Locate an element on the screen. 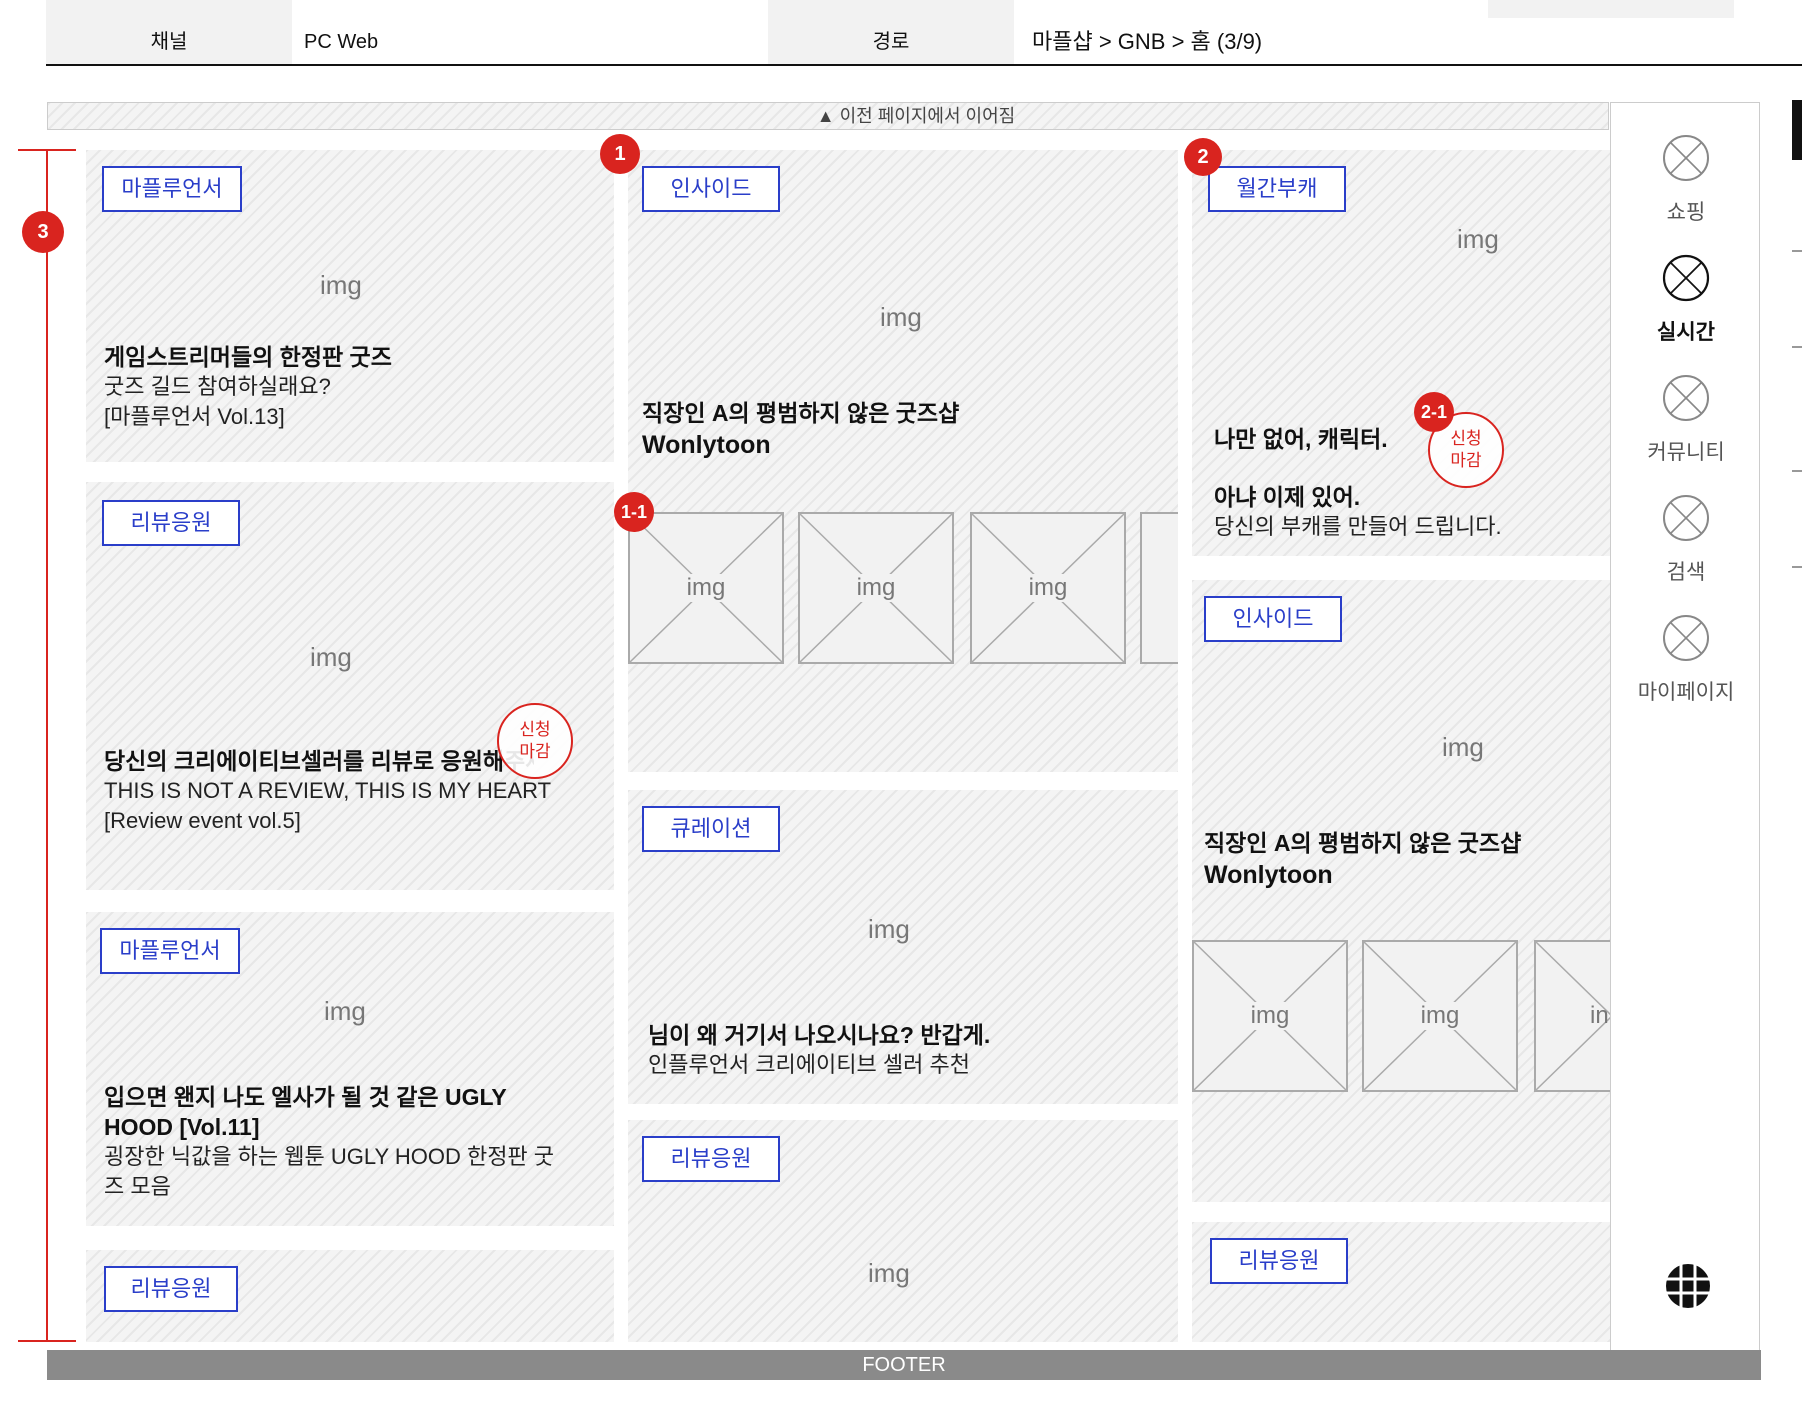  card-title: 당신의 크리에이티브셀러를 리뷰로 응원해주세요 is located at coordinates (319, 761).